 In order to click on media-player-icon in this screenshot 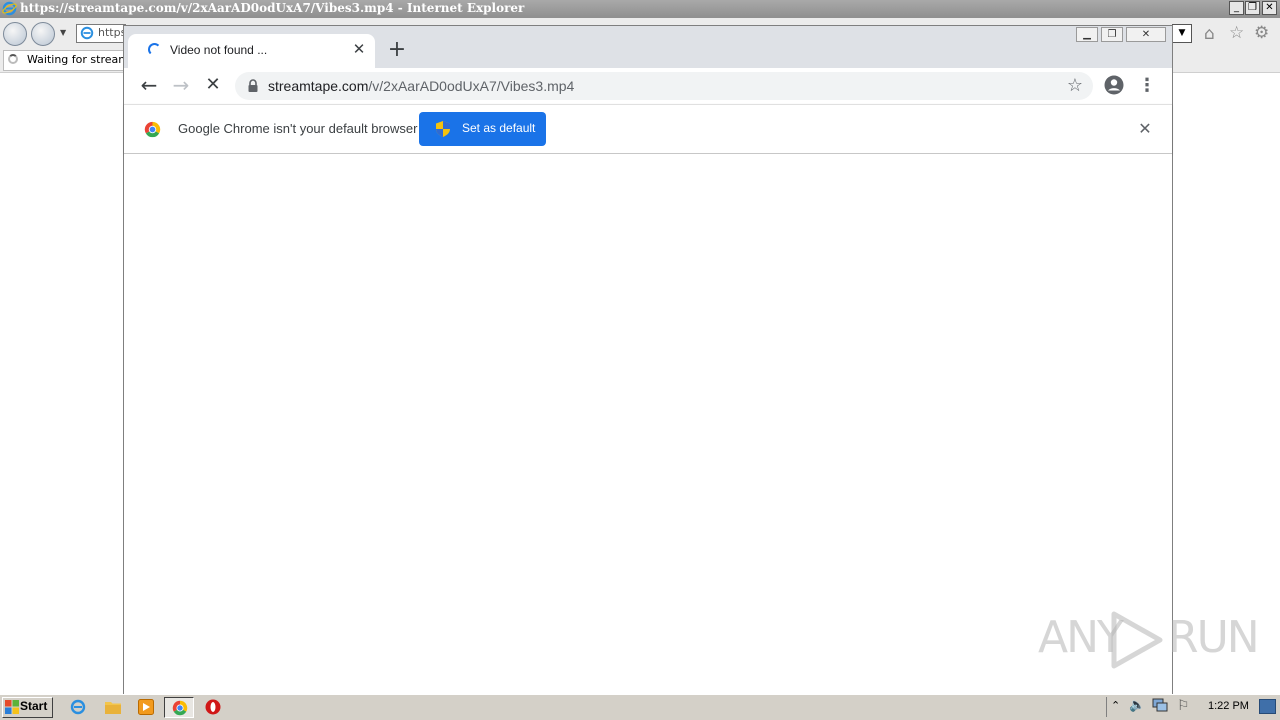, I will do `click(146, 707)`.